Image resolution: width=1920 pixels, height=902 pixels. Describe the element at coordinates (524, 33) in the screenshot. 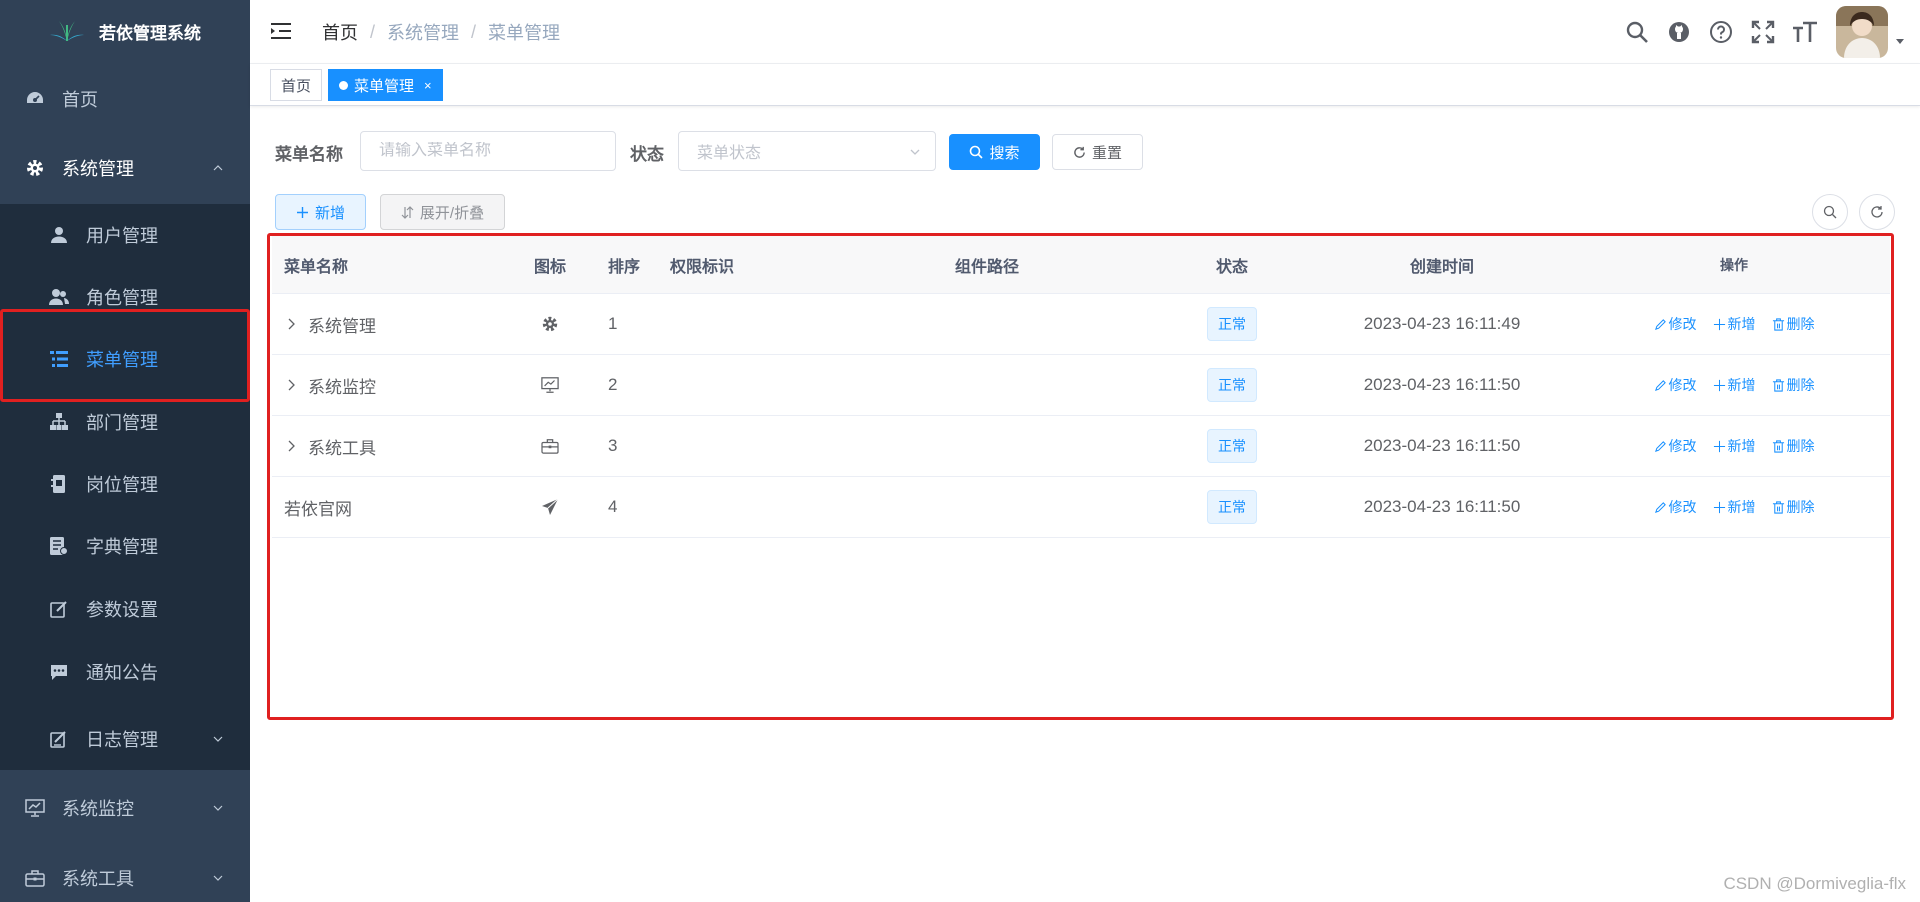

I see `breadcrumb-current: 菜单管理` at that location.